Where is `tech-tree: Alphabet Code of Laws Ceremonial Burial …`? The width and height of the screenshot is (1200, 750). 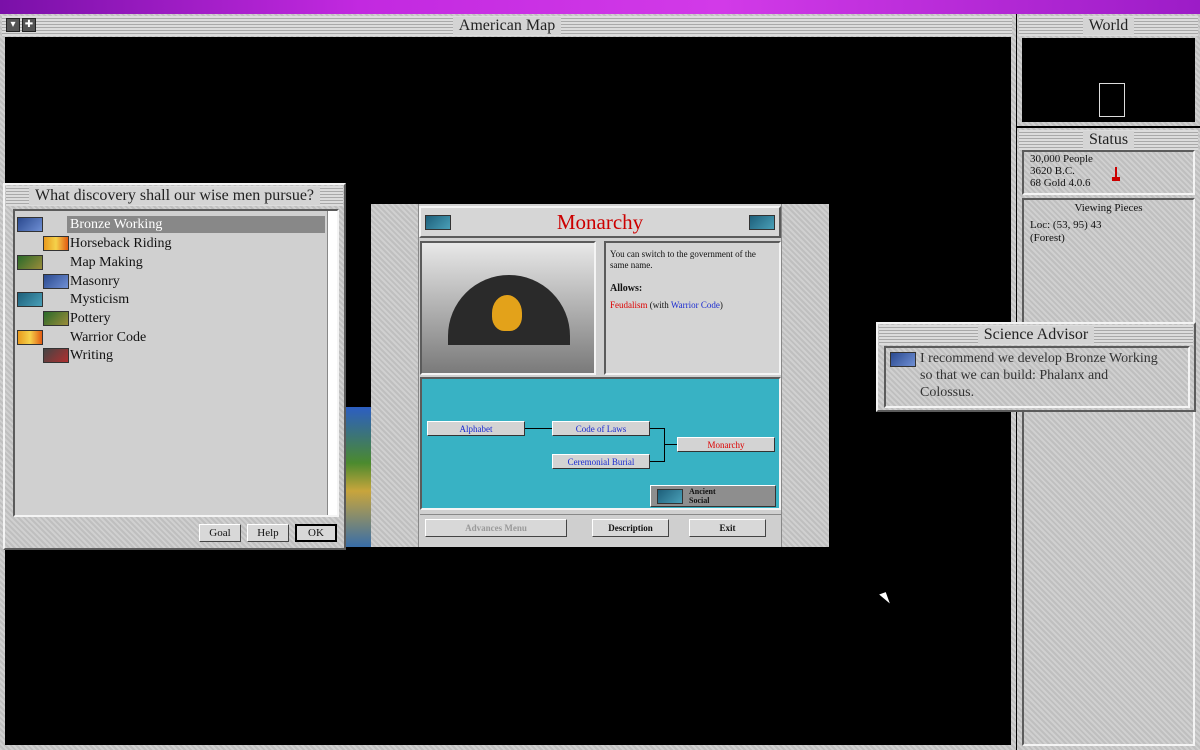
tech-tree: Alphabet Code of Laws Ceremonial Burial … is located at coordinates (600, 443).